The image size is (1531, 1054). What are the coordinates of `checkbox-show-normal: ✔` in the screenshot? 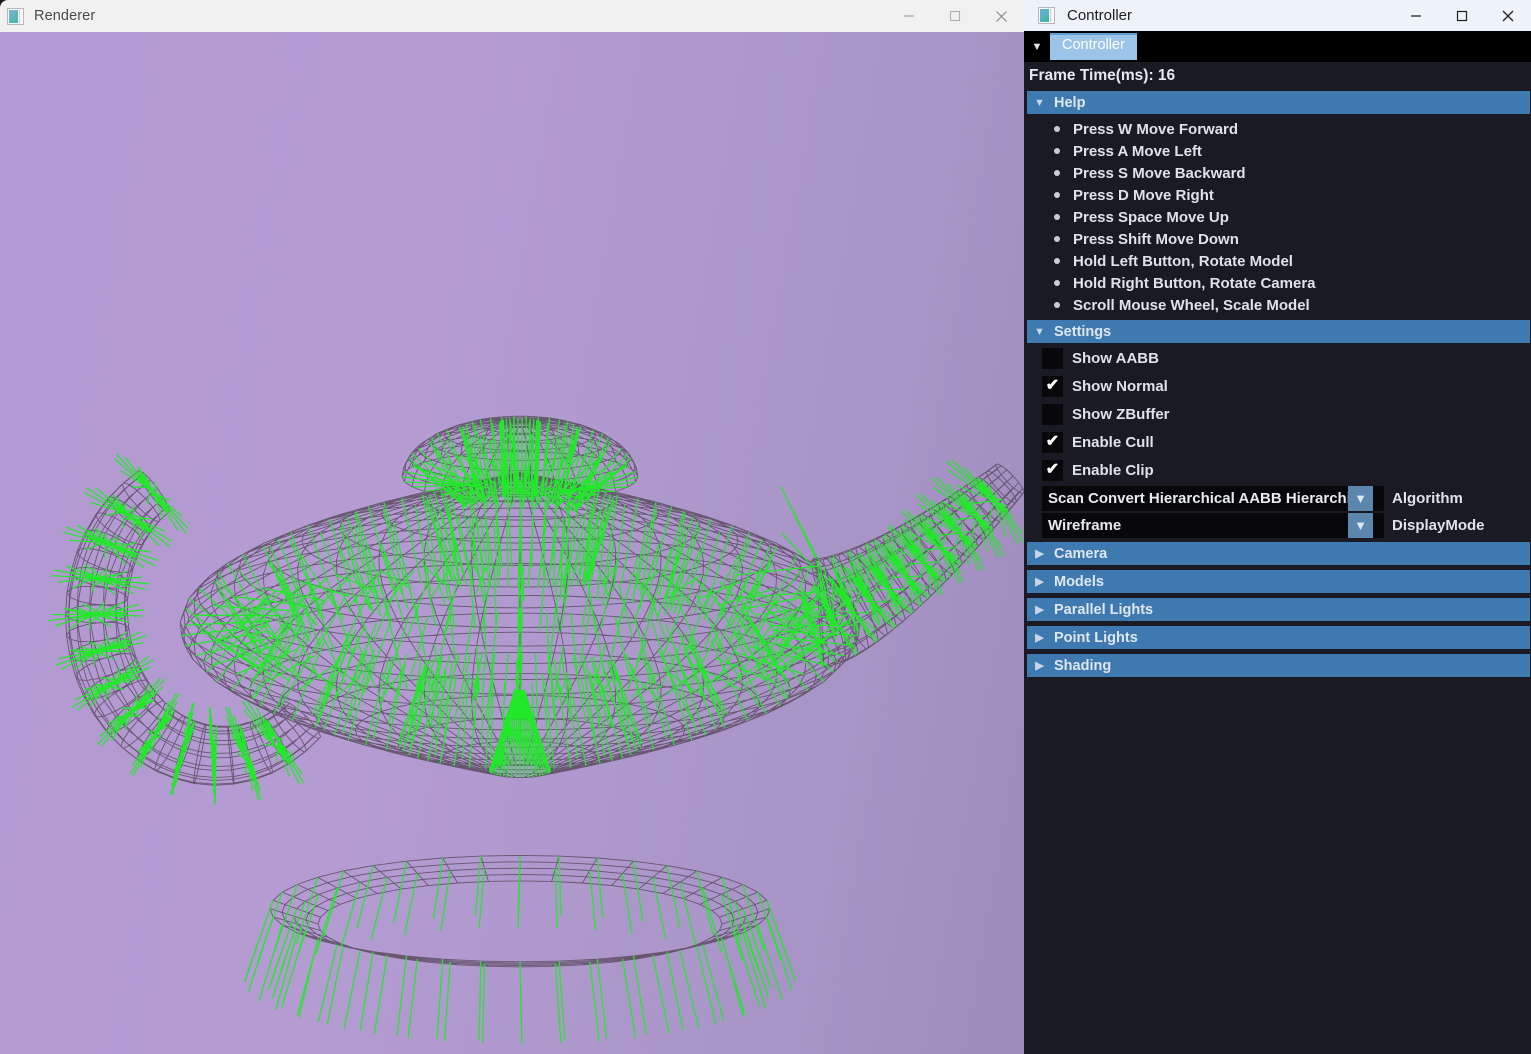 It's located at (1052, 386).